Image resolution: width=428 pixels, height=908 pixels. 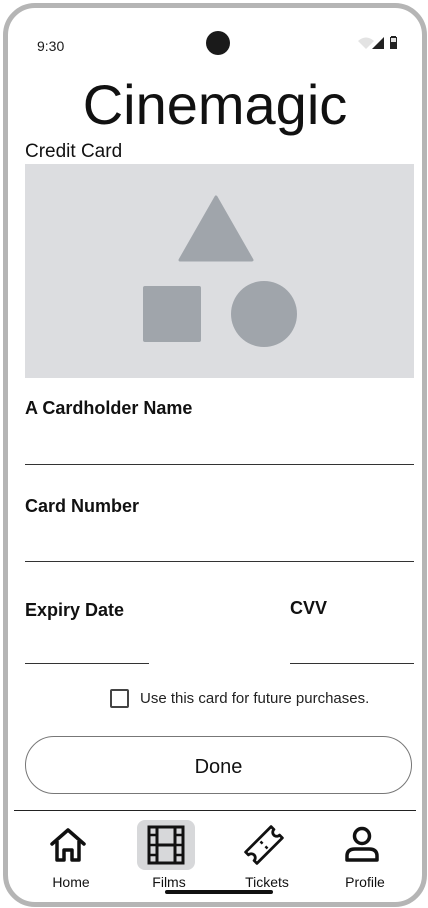 What do you see at coordinates (68, 845) in the screenshot?
I see `home-icon` at bounding box center [68, 845].